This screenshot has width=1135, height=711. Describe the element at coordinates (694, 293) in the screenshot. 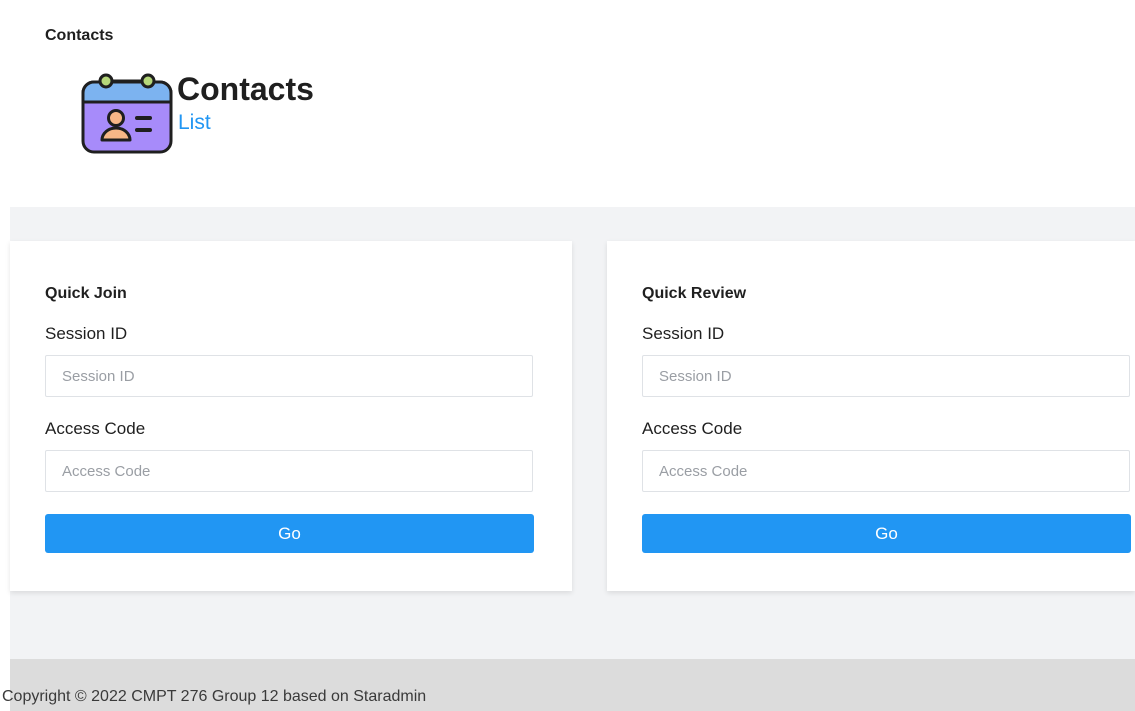

I see `quick-review-title: Quick Review` at that location.